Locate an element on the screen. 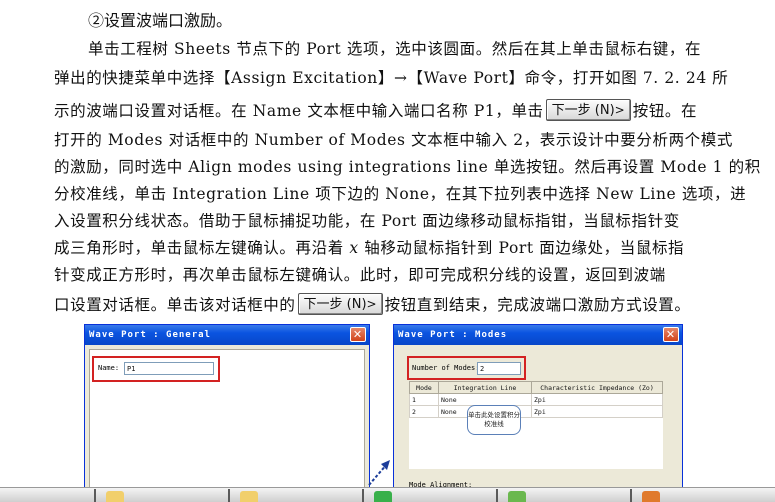 The height and width of the screenshot is (502, 775). paragraph-text: 示的波端口设置对话框。在 Name 文本框中输入端口名称 P1，单击 is located at coordinates (299, 111).